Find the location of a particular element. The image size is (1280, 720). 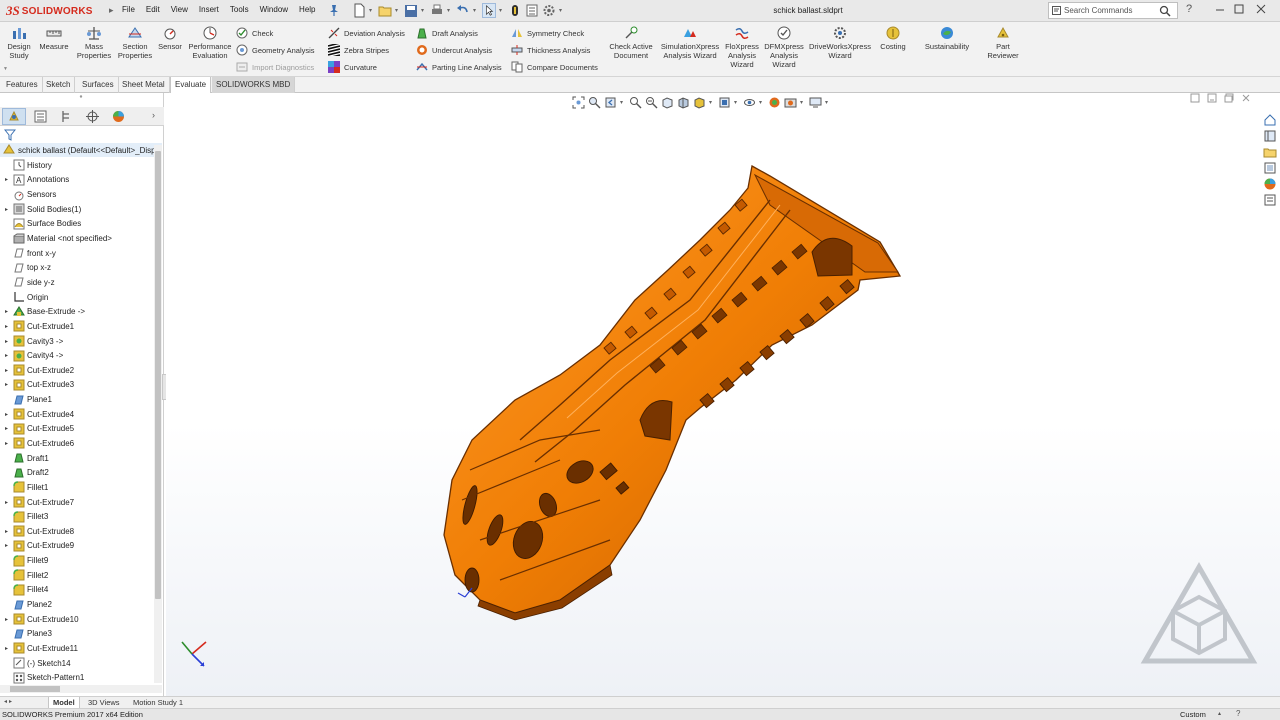

tab-motion-study: Motion Study 1 is located at coordinates (158, 702).